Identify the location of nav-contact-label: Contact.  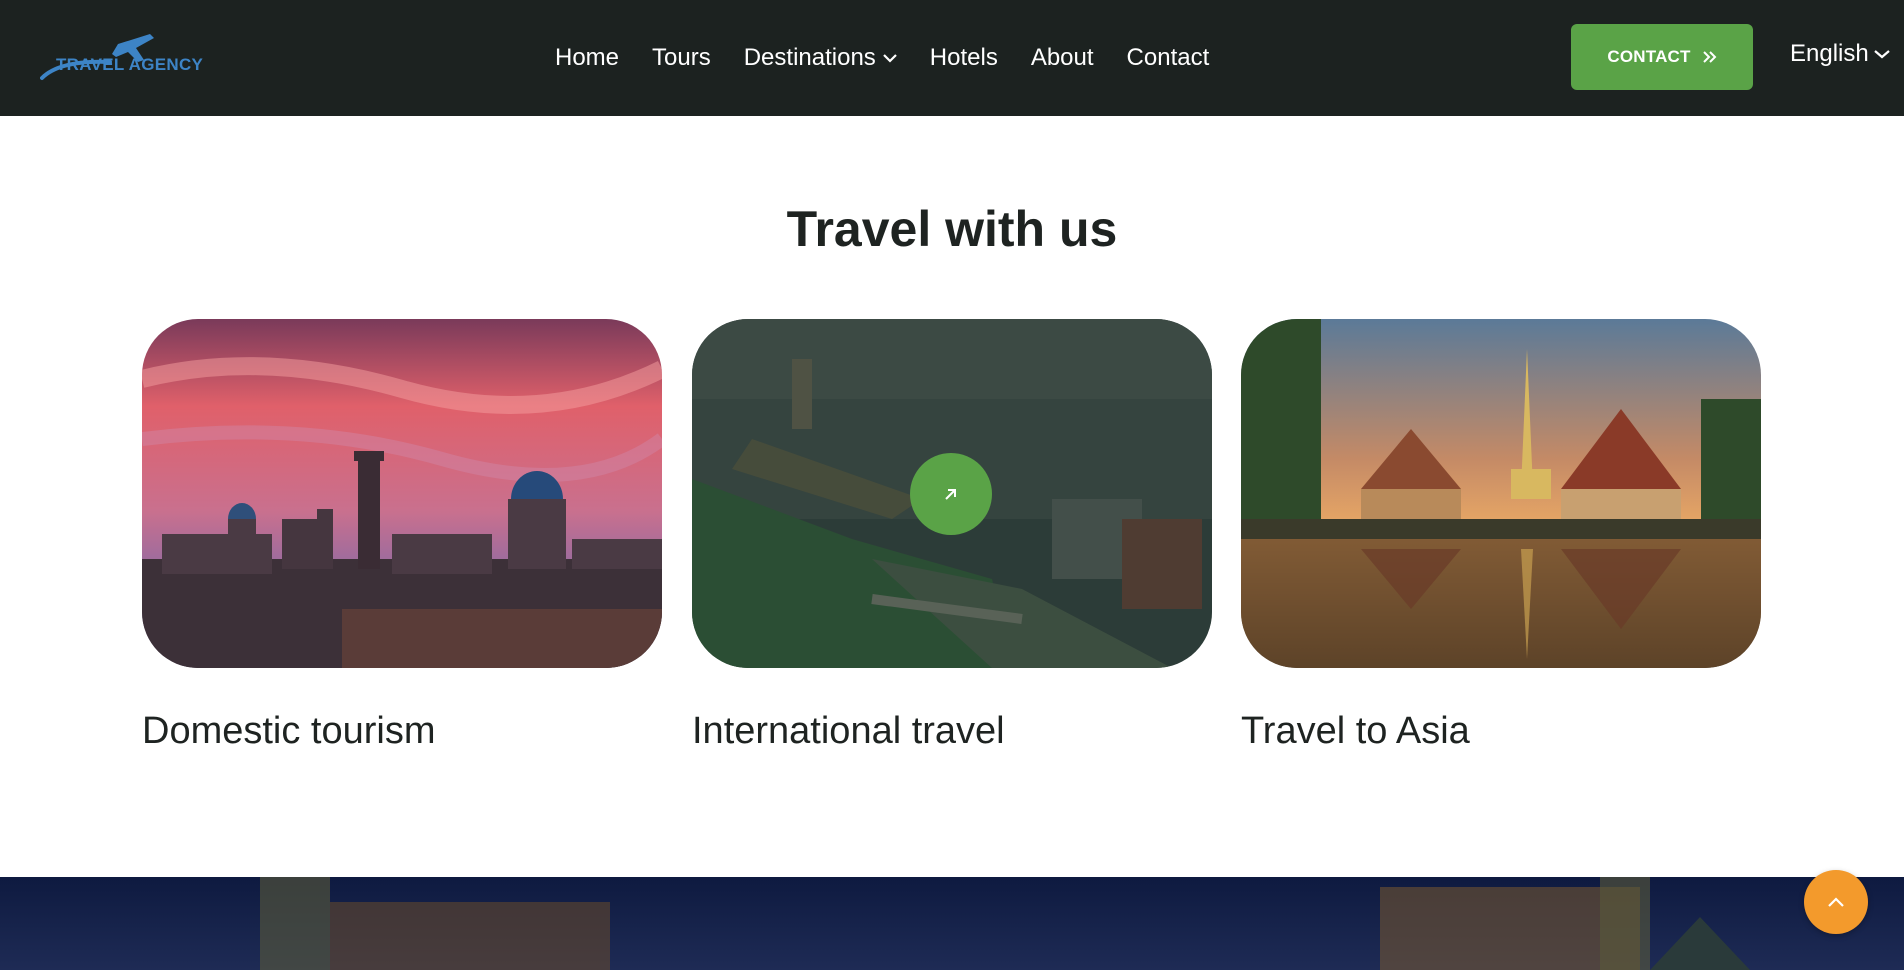
(1168, 57).